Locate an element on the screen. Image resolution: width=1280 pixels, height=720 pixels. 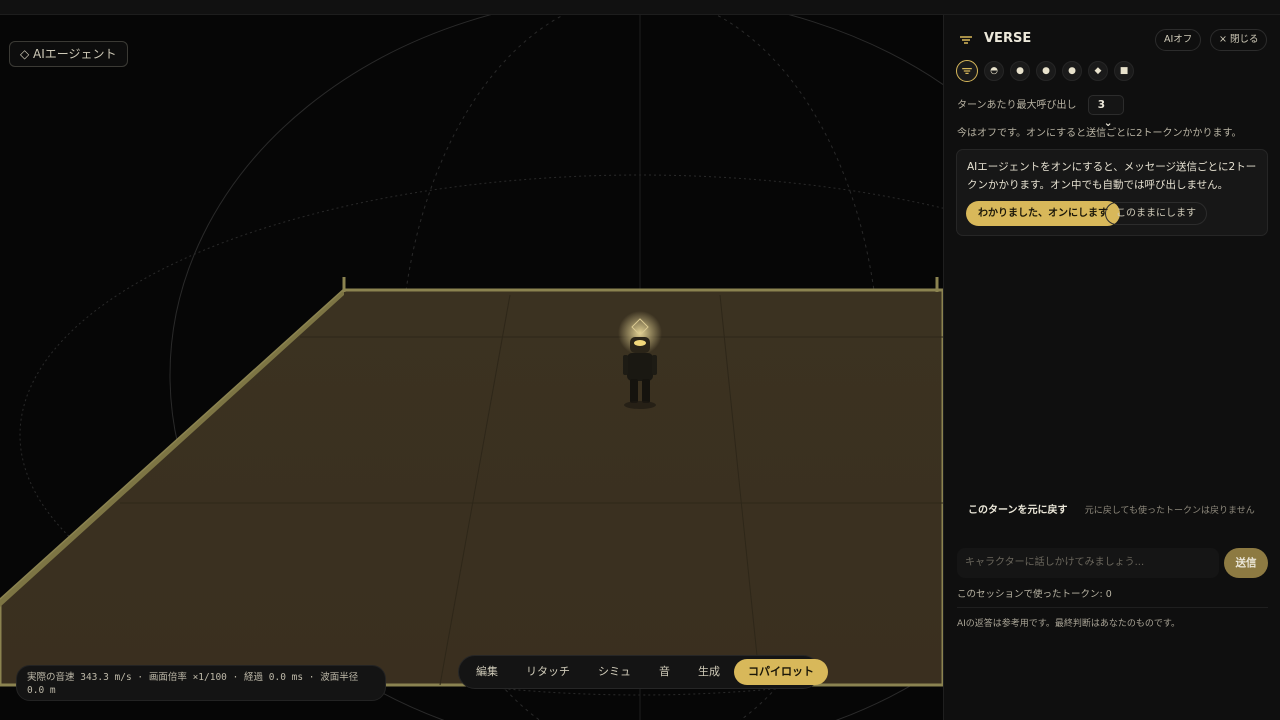
undo-row: このターンを元に戻す 元に戻しても使ったトークンは戻りません is located at coordinates (1111, 508).